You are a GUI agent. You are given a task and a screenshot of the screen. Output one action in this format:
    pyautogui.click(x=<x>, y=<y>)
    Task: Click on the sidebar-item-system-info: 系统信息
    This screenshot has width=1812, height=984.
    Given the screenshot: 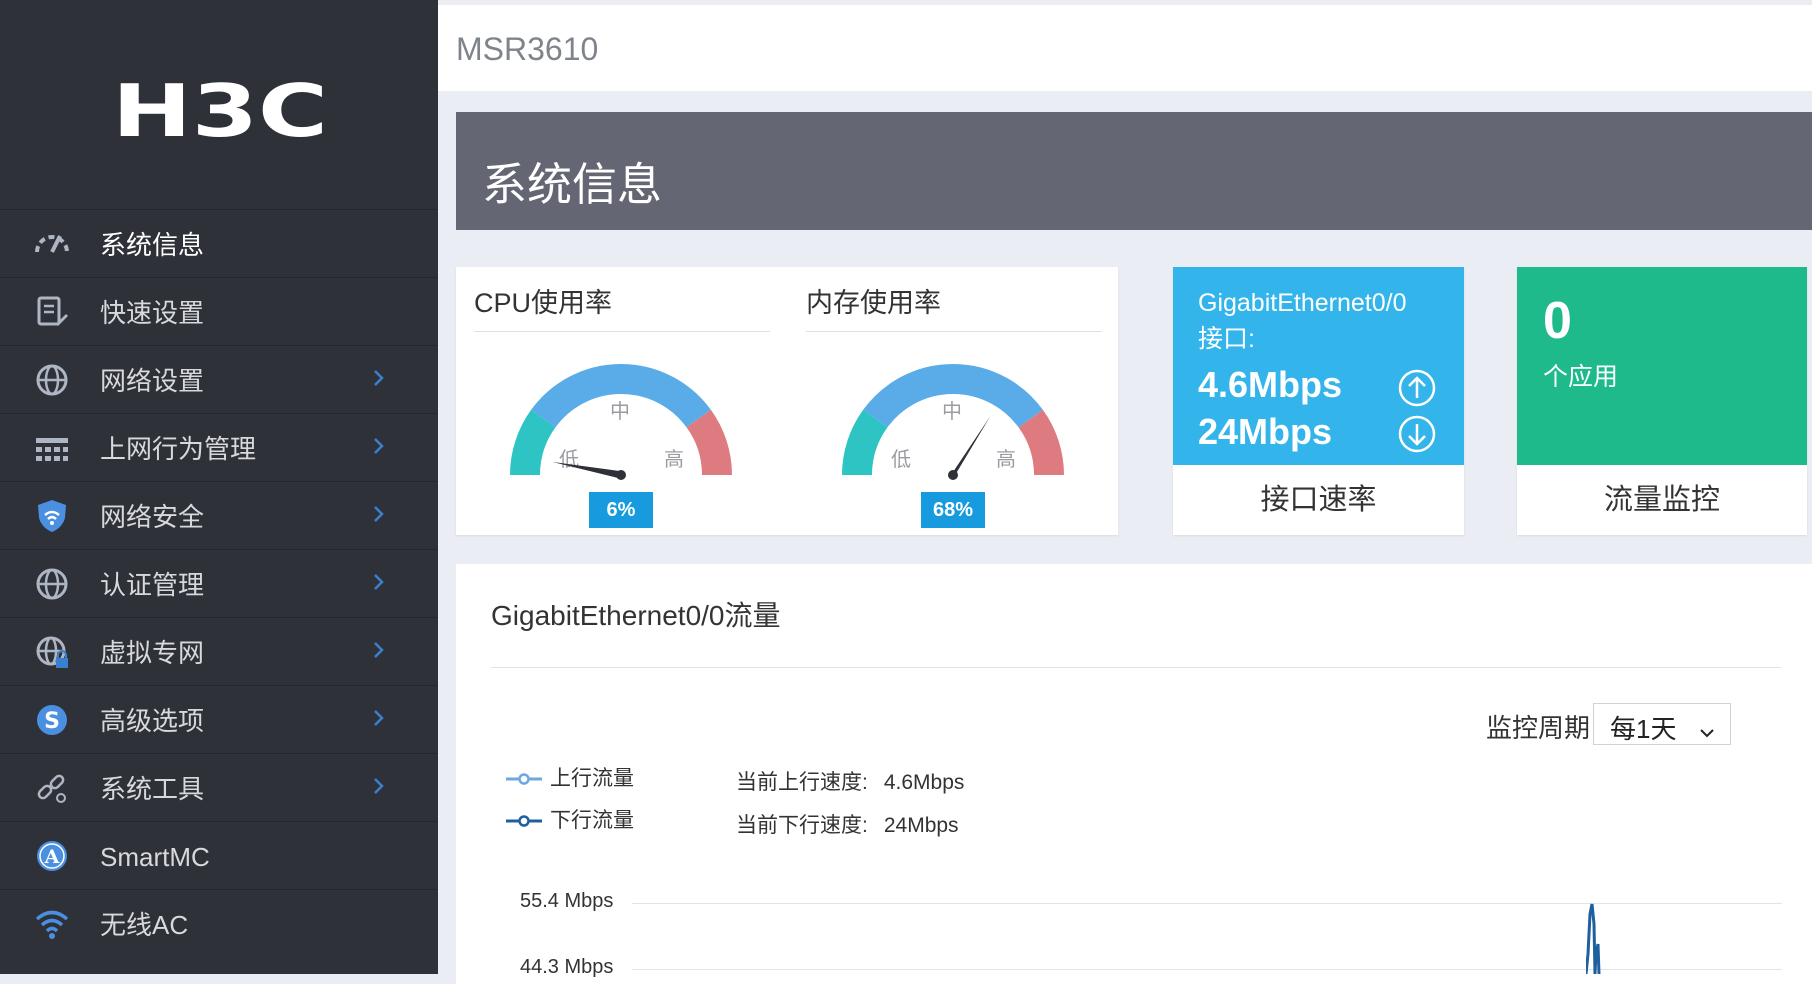 What is the action you would take?
    pyautogui.click(x=219, y=243)
    